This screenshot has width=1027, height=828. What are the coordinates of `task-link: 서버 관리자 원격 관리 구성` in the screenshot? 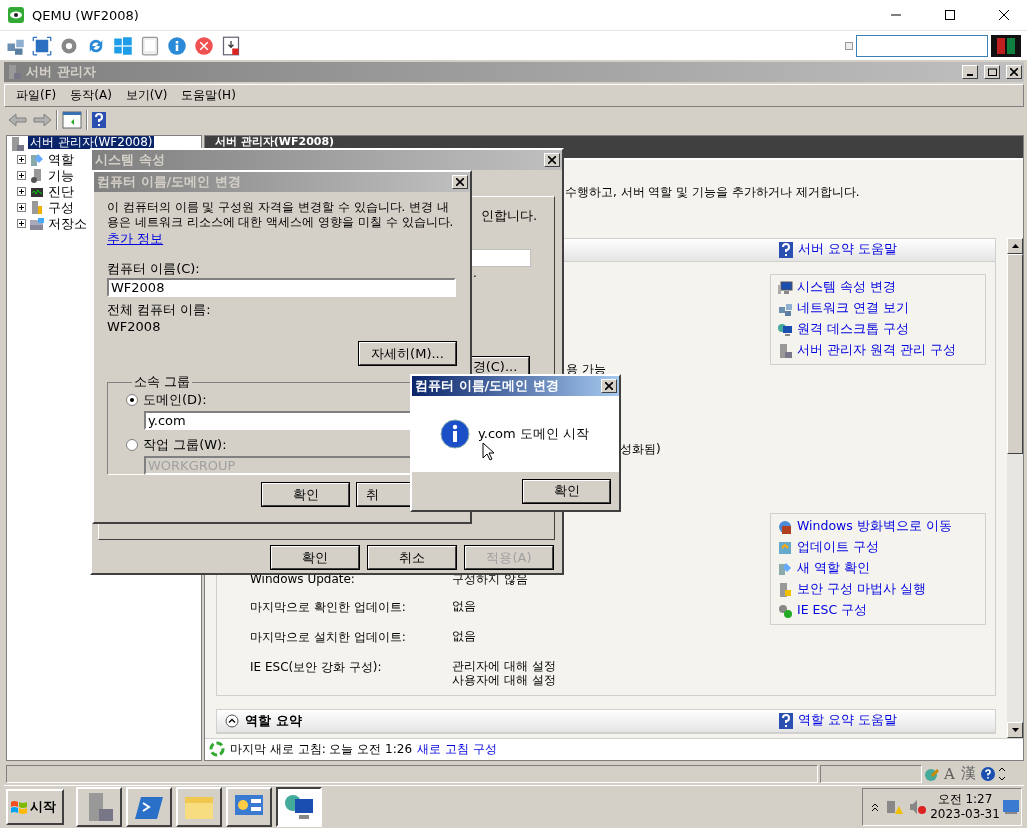 It's located at (881, 351).